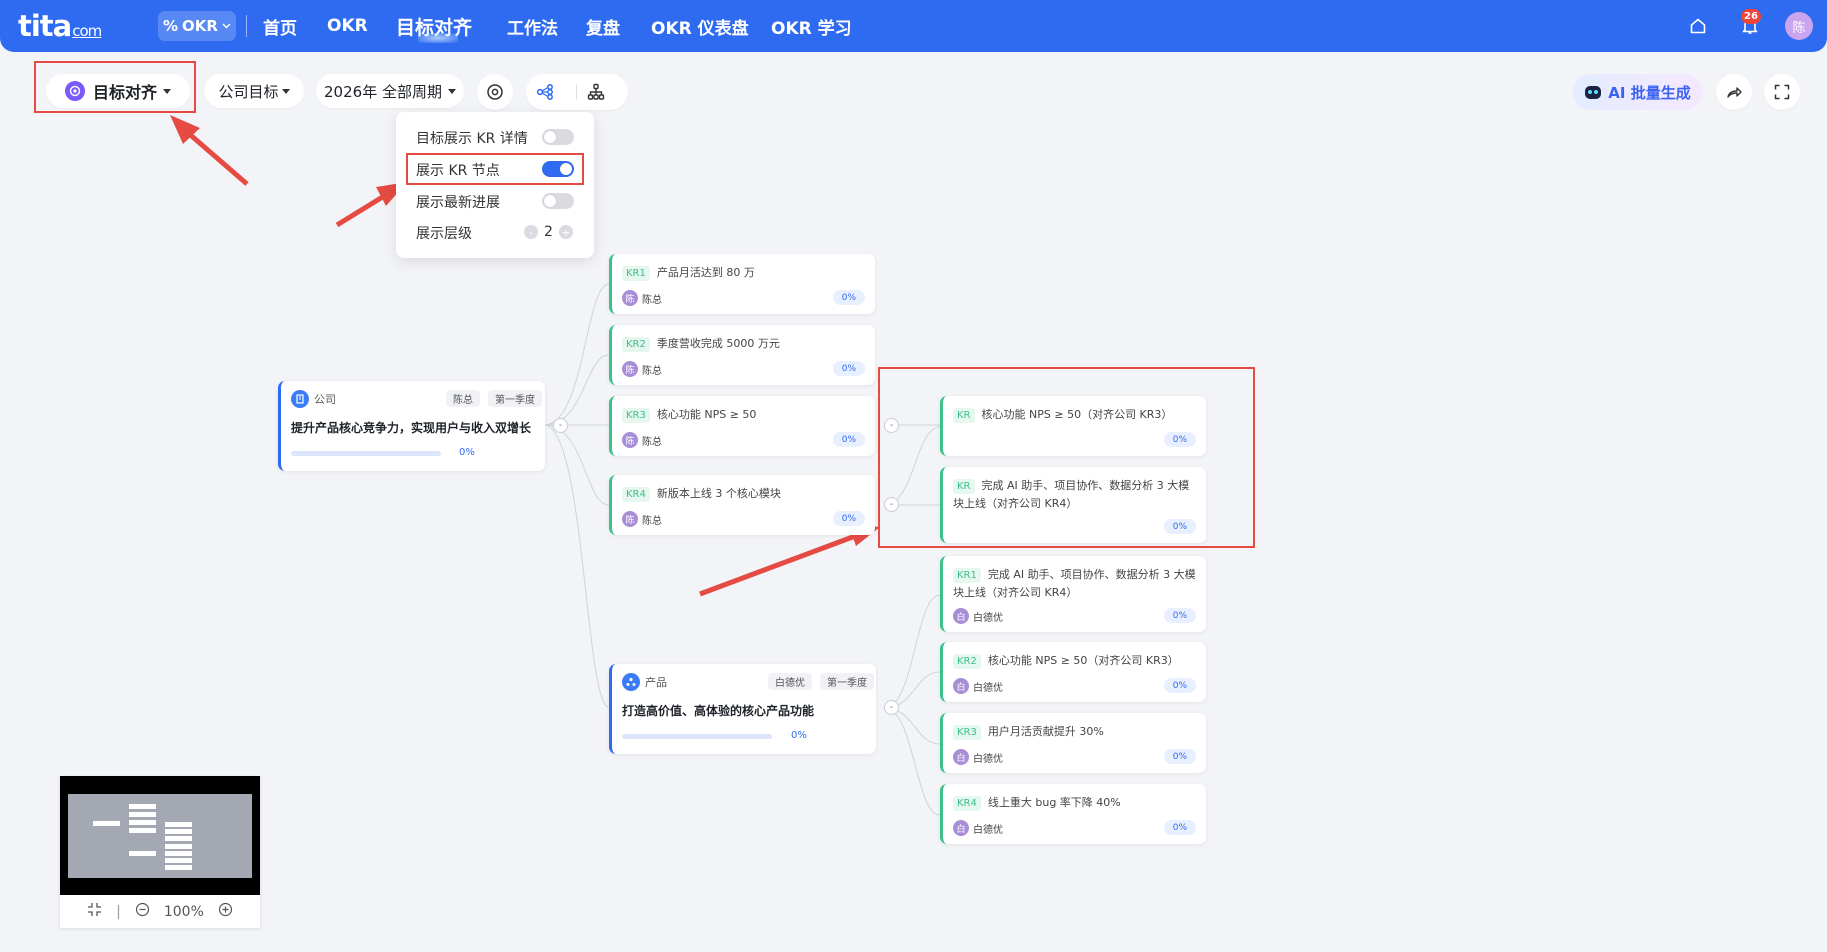 Image resolution: width=1827 pixels, height=952 pixels. What do you see at coordinates (967, 661) in the screenshot?
I see `kr-code: KR2` at bounding box center [967, 661].